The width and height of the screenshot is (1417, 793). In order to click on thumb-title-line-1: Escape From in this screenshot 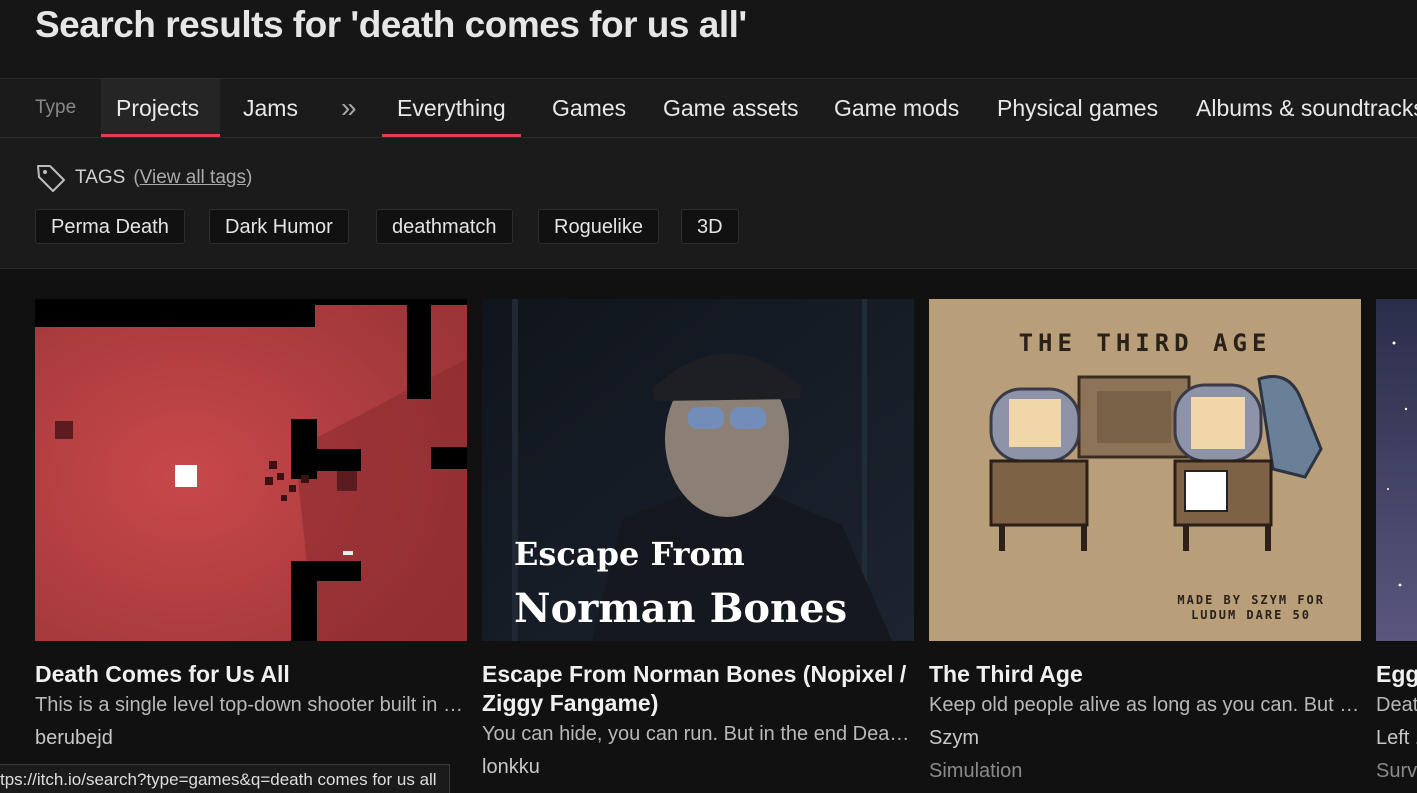, I will do `click(629, 554)`.